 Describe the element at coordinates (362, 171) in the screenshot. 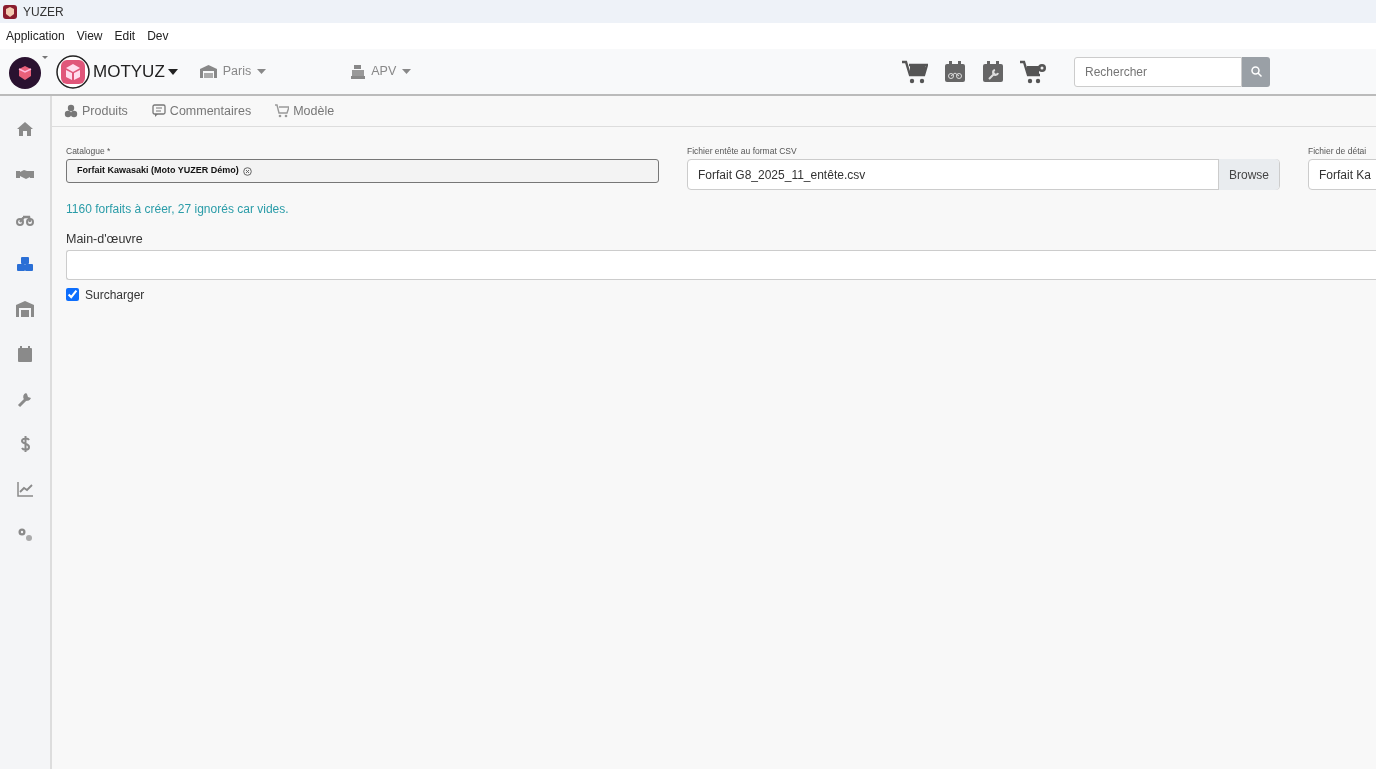

I see `catalogue-select: Forfait Kawasaki (Moto YUZER Démo)` at that location.